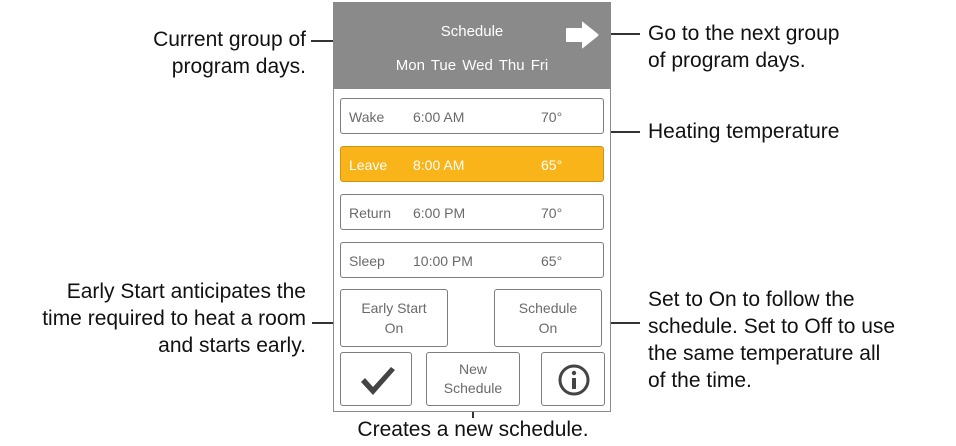 Image resolution: width=956 pixels, height=446 pixels. What do you see at coordinates (548, 308) in the screenshot?
I see `schedule-toggle-label: Schedule` at bounding box center [548, 308].